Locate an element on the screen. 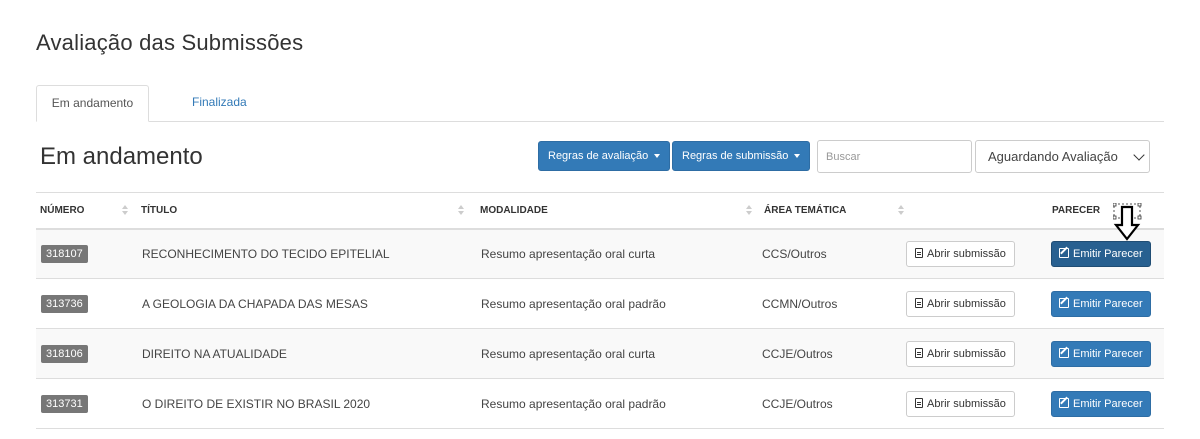 This screenshot has height=439, width=1200. header-parecer: PARECER is located at coordinates (1102, 211).